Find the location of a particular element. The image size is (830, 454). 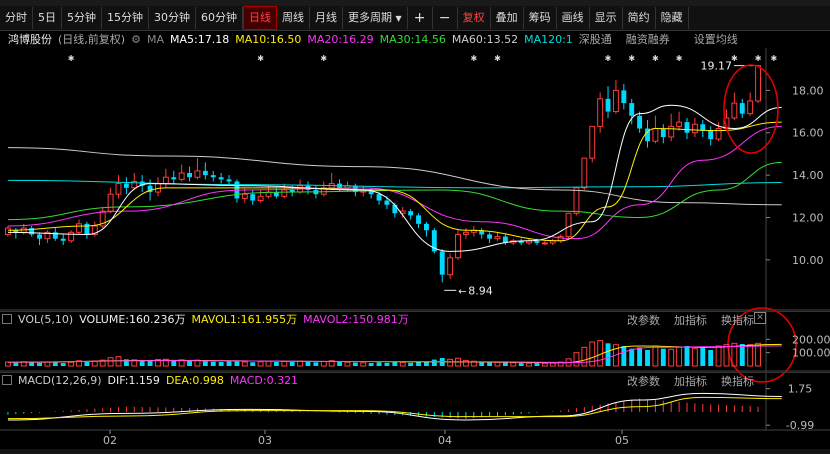

tab-fenshi: 分时 is located at coordinates (16, 18).